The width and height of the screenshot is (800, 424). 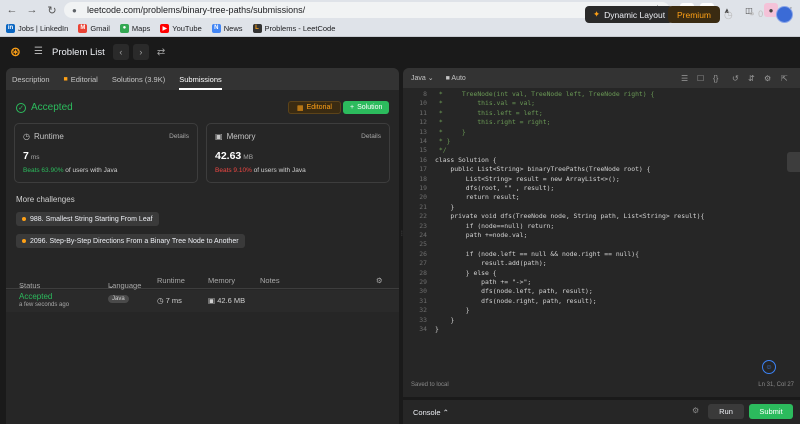 What do you see at coordinates (161, 52) in the screenshot?
I see `shuffle-icon: ⇄` at bounding box center [161, 52].